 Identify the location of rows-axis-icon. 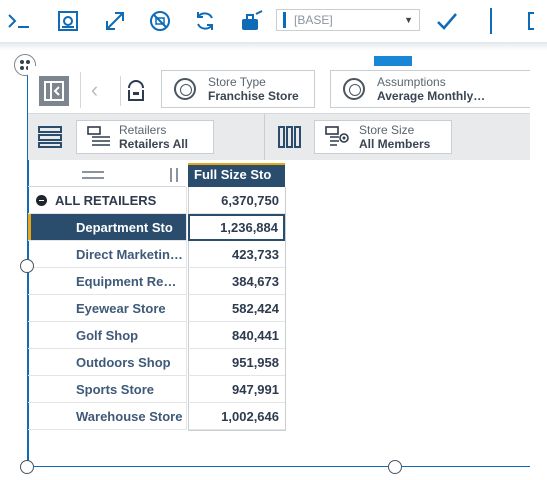
(50, 137).